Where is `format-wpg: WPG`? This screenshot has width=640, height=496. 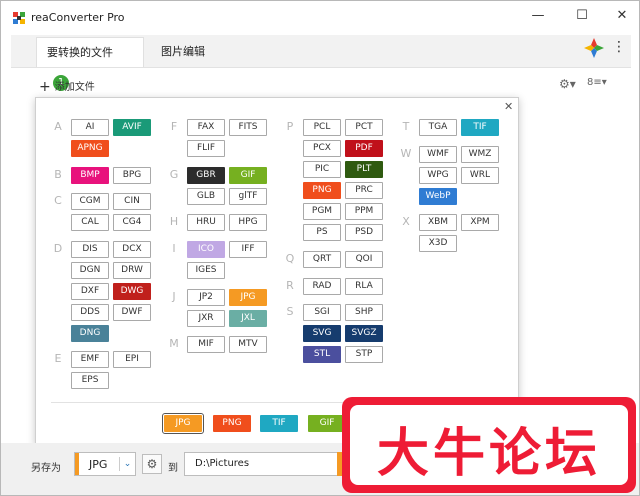
format-wpg: WPG is located at coordinates (438, 175).